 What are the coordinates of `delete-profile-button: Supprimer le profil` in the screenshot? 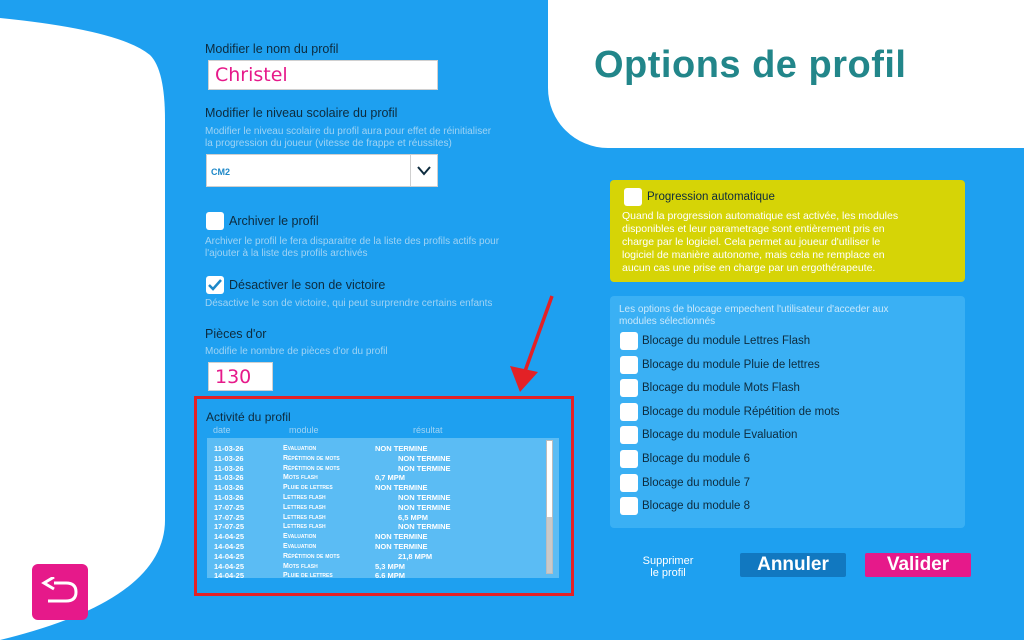 It's located at (668, 567).